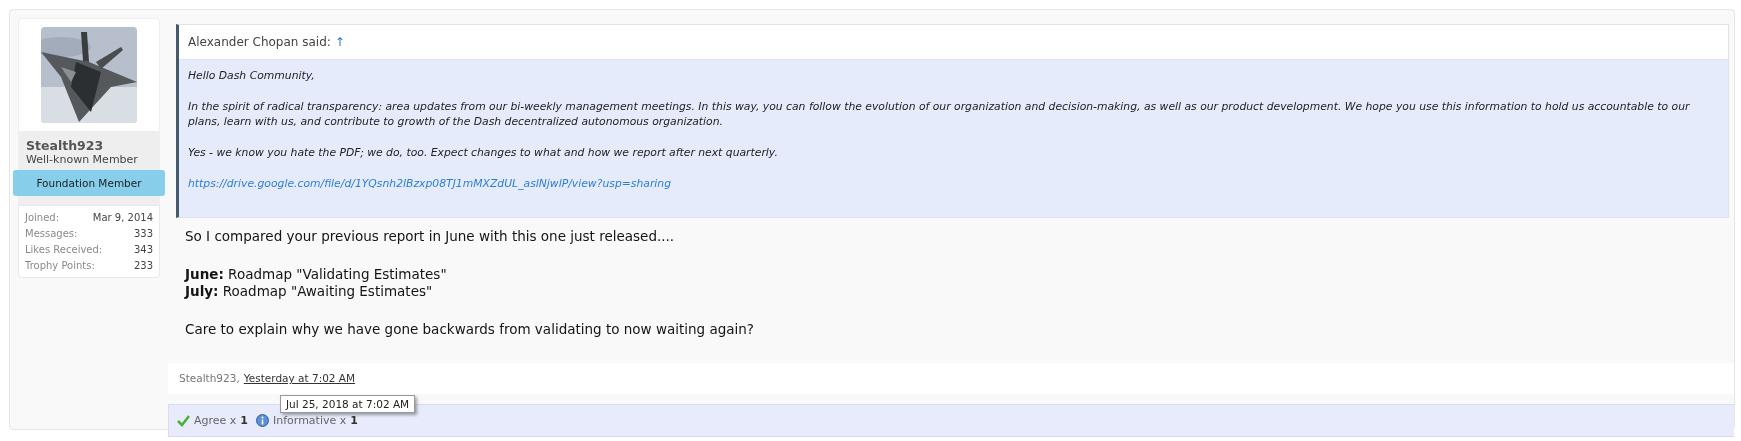 Image resolution: width=1741 pixels, height=441 pixels. Describe the element at coordinates (143, 265) in the screenshot. I see `stat-value: 233` at that location.